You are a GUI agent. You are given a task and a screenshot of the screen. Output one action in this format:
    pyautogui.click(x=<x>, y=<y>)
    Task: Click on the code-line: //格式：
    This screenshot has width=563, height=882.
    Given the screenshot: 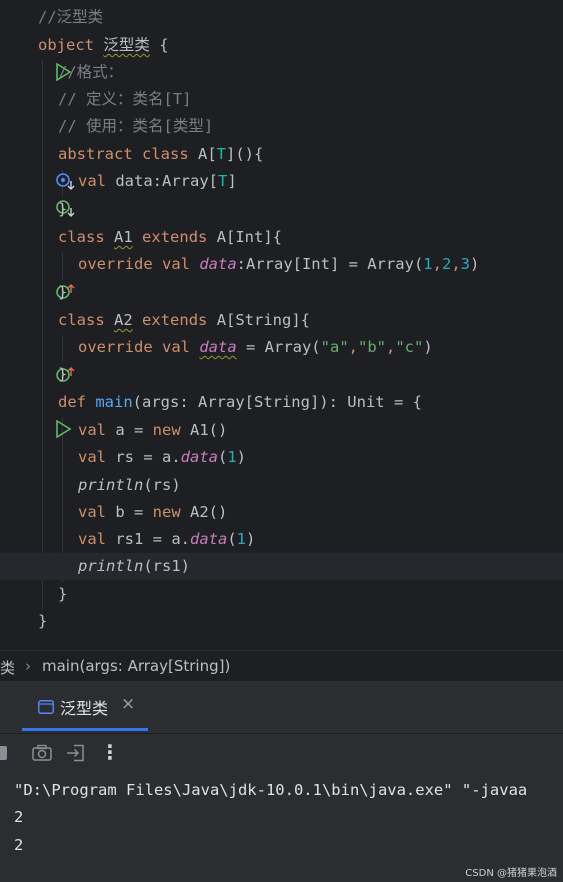 What is the action you would take?
    pyautogui.click(x=281, y=72)
    